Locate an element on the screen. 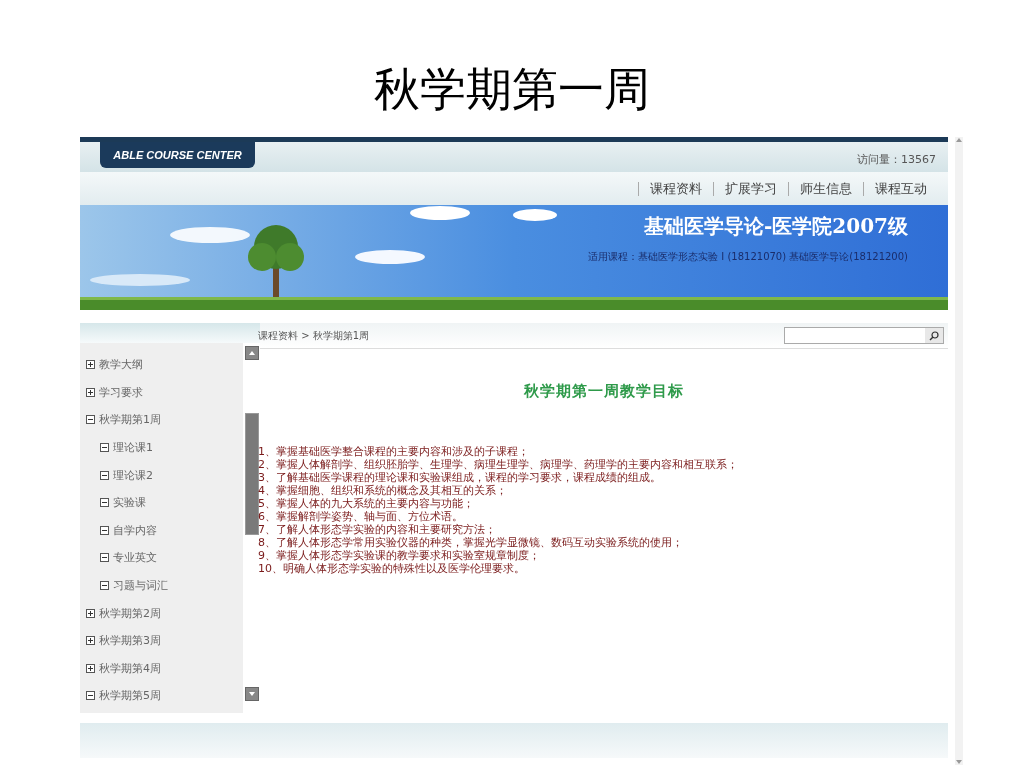 Image resolution: width=1024 pixels, height=768 pixels. tree-item: 自学内容 is located at coordinates (161, 530).